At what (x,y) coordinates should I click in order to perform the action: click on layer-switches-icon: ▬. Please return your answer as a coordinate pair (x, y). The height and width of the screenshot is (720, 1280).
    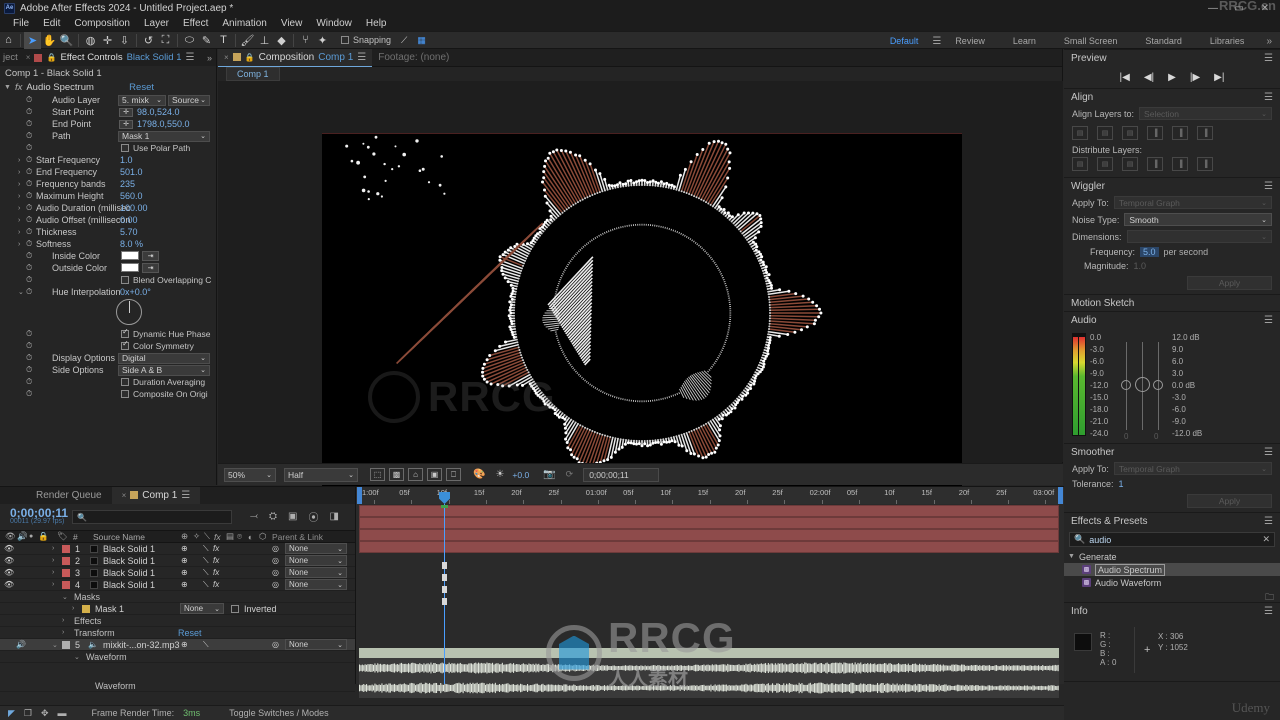
    Looking at the image, I should click on (62, 713).